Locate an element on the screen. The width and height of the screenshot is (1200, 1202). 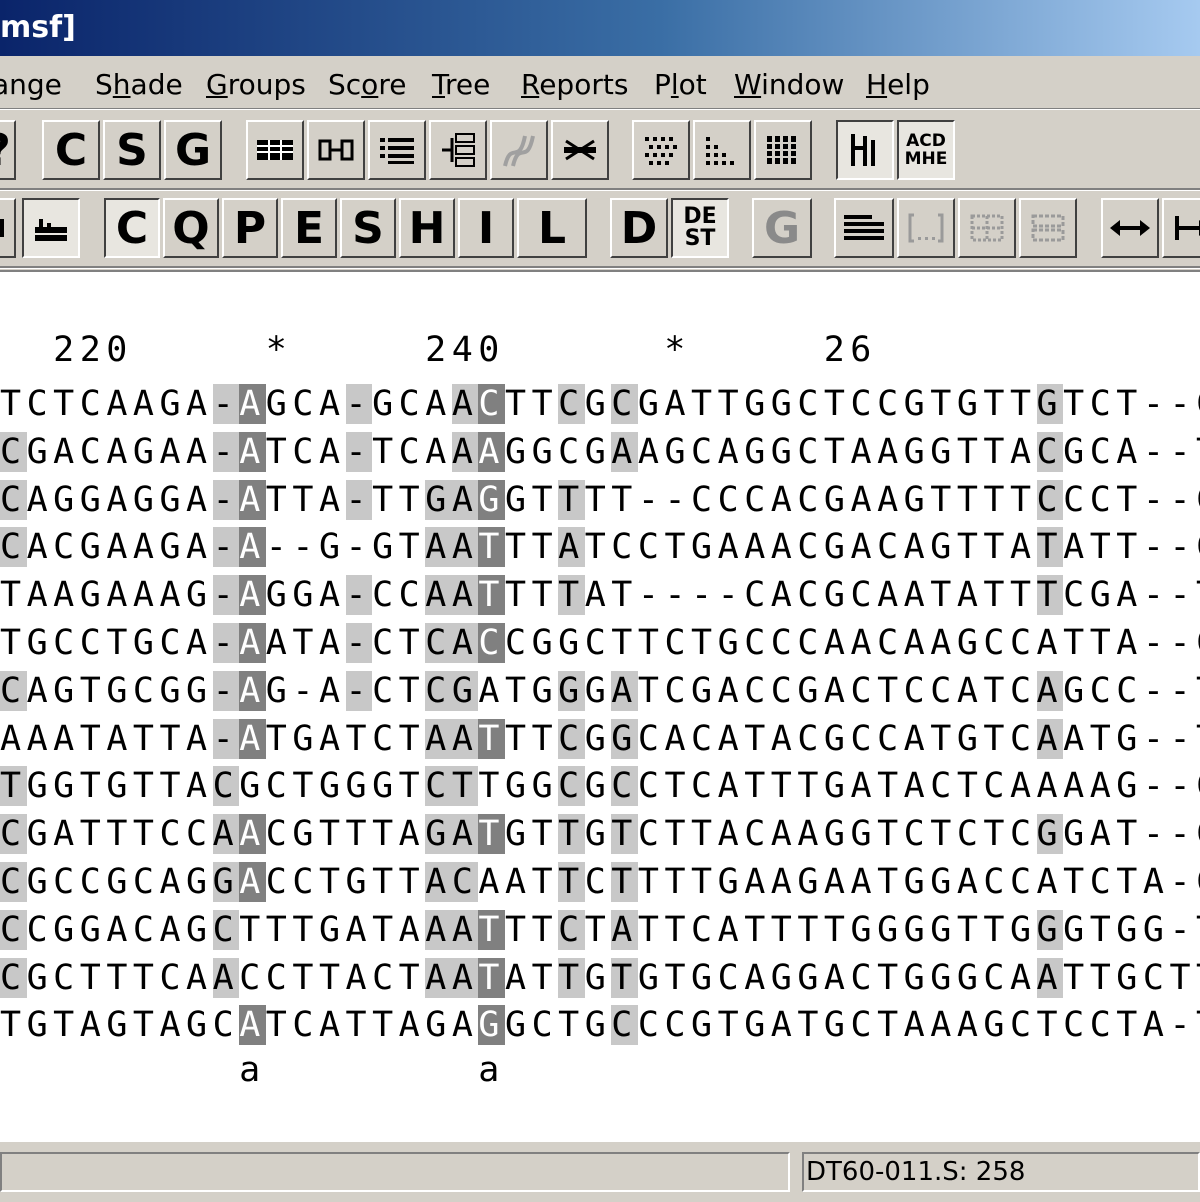
grid-block-button is located at coordinates (275, 150).